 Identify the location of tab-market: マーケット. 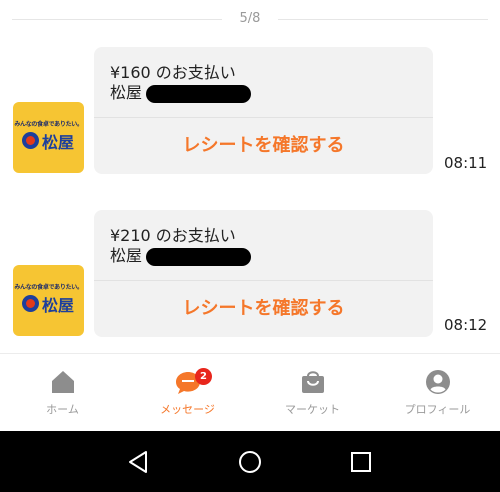
(312, 393).